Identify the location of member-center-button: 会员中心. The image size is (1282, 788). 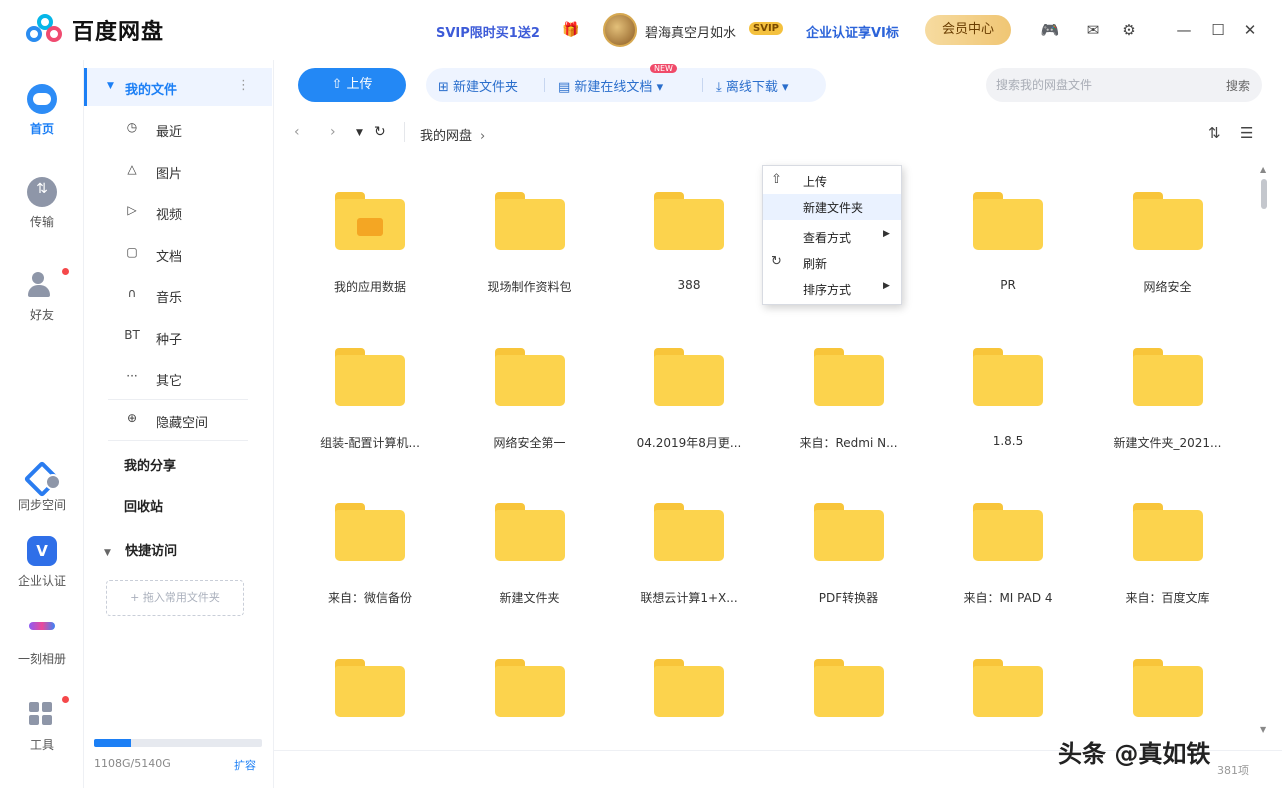
(968, 30).